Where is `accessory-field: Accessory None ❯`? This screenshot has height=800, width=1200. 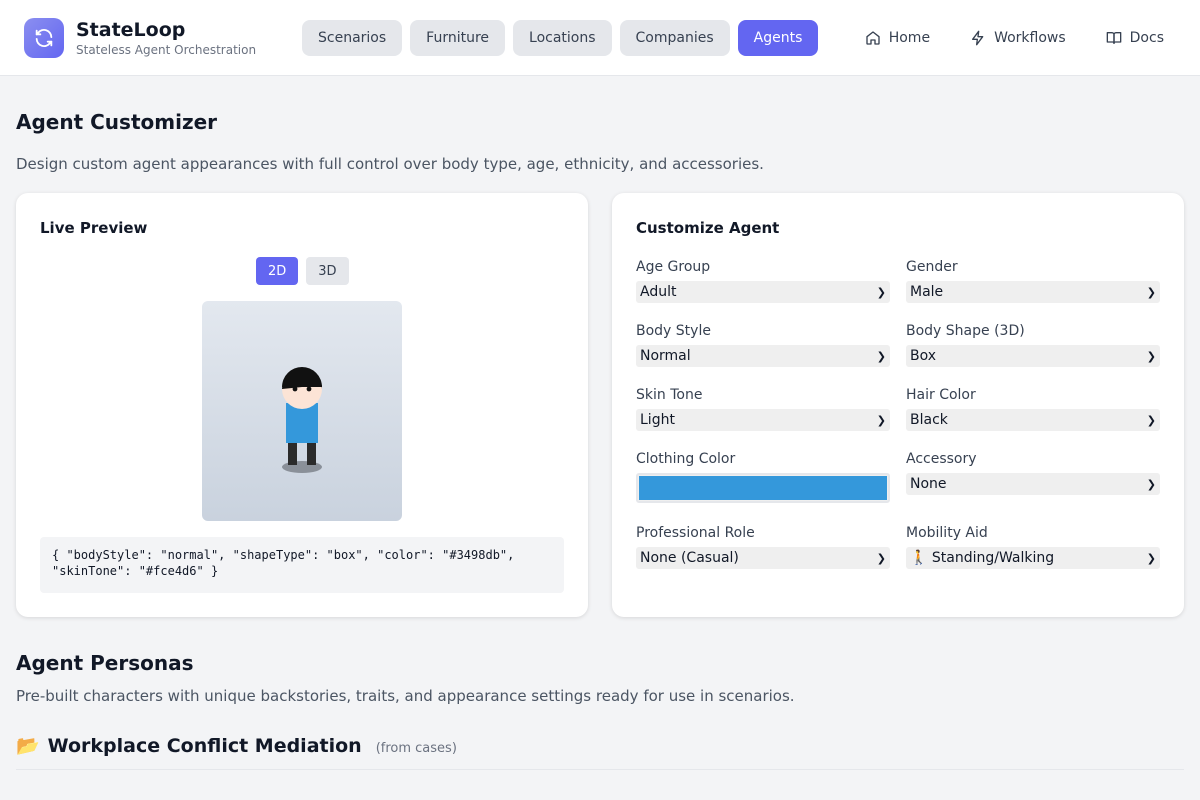
accessory-field: Accessory None ❯ is located at coordinates (1033, 473).